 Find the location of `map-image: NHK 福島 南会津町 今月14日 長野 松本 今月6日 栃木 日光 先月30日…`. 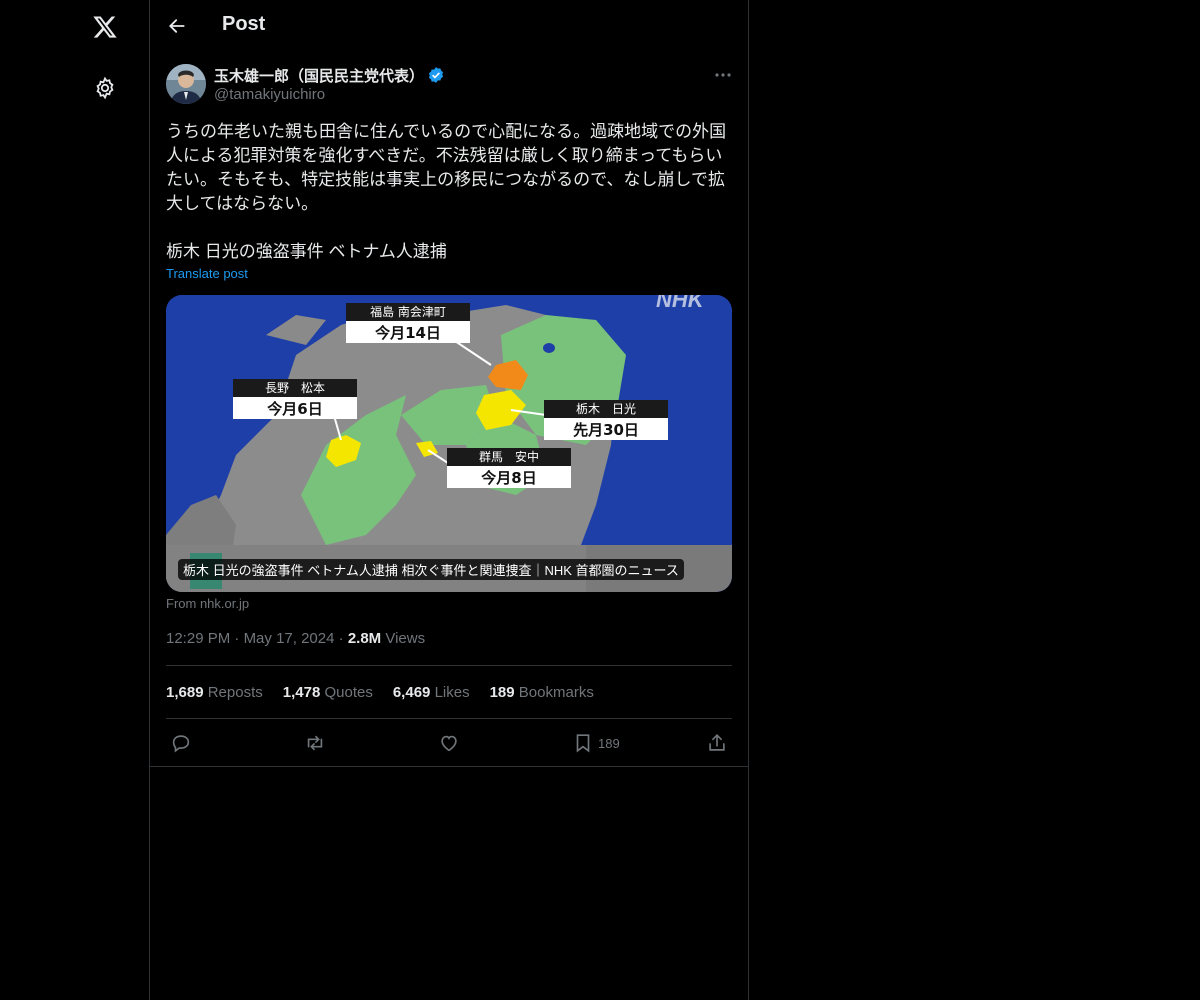

map-image: NHK 福島 南会津町 今月14日 長野 松本 今月6日 栃木 日光 先月30日… is located at coordinates (449, 443).